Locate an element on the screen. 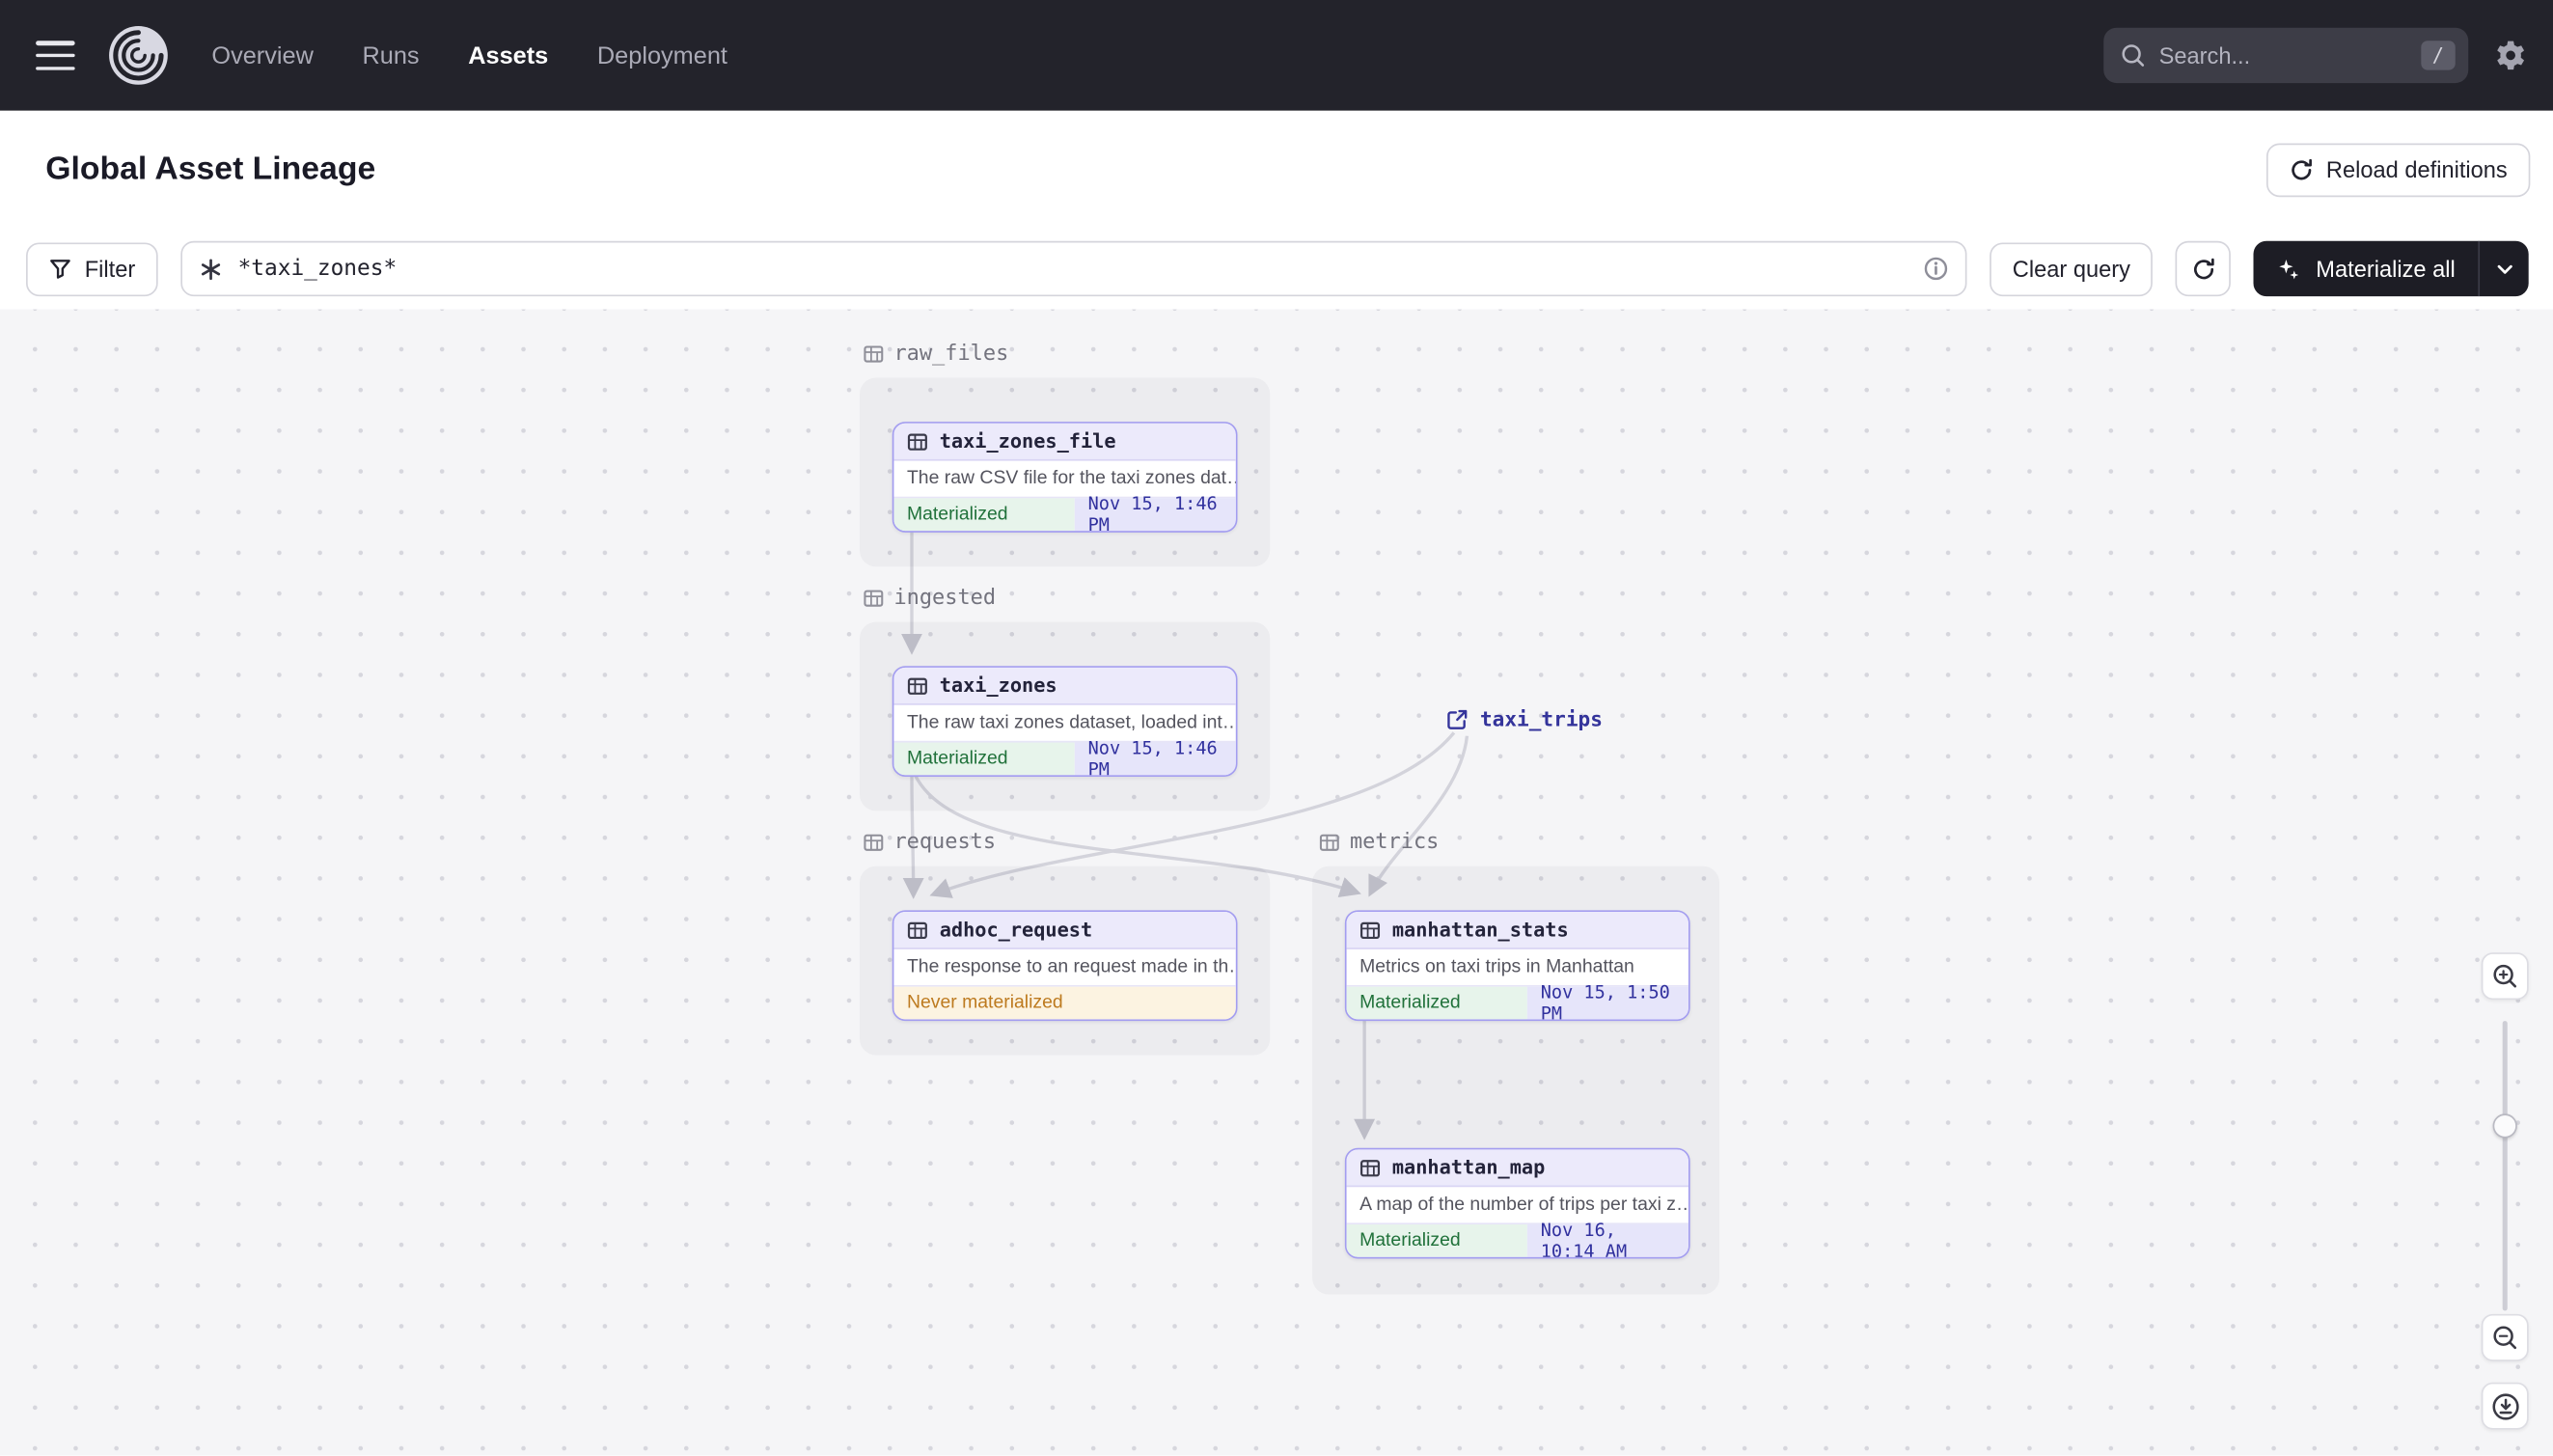  asset-name: taxi_zones is located at coordinates (998, 686).